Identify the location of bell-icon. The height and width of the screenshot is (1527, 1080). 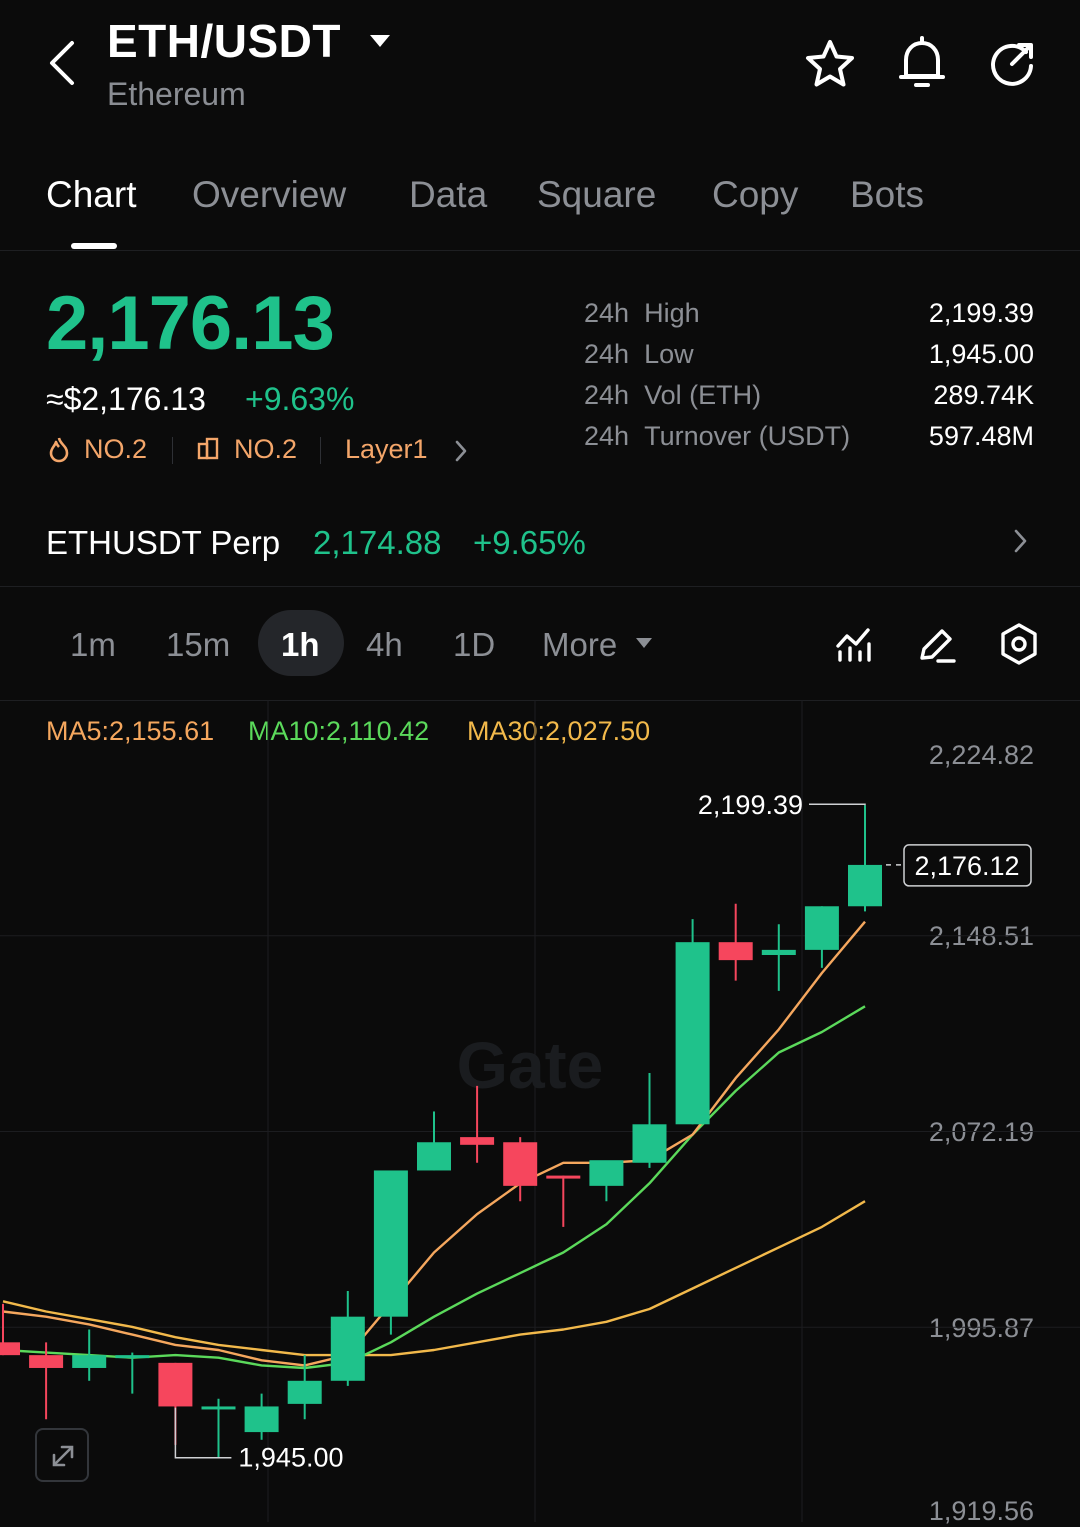
(922, 63).